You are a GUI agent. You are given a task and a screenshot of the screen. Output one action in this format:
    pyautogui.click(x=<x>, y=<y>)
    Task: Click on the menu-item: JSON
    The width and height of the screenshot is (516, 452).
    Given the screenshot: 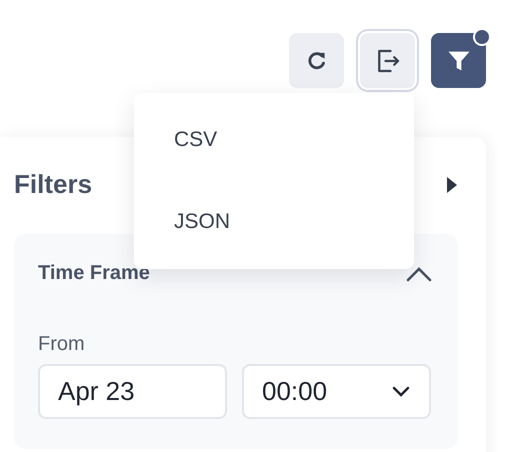 What is the action you would take?
    pyautogui.click(x=274, y=222)
    